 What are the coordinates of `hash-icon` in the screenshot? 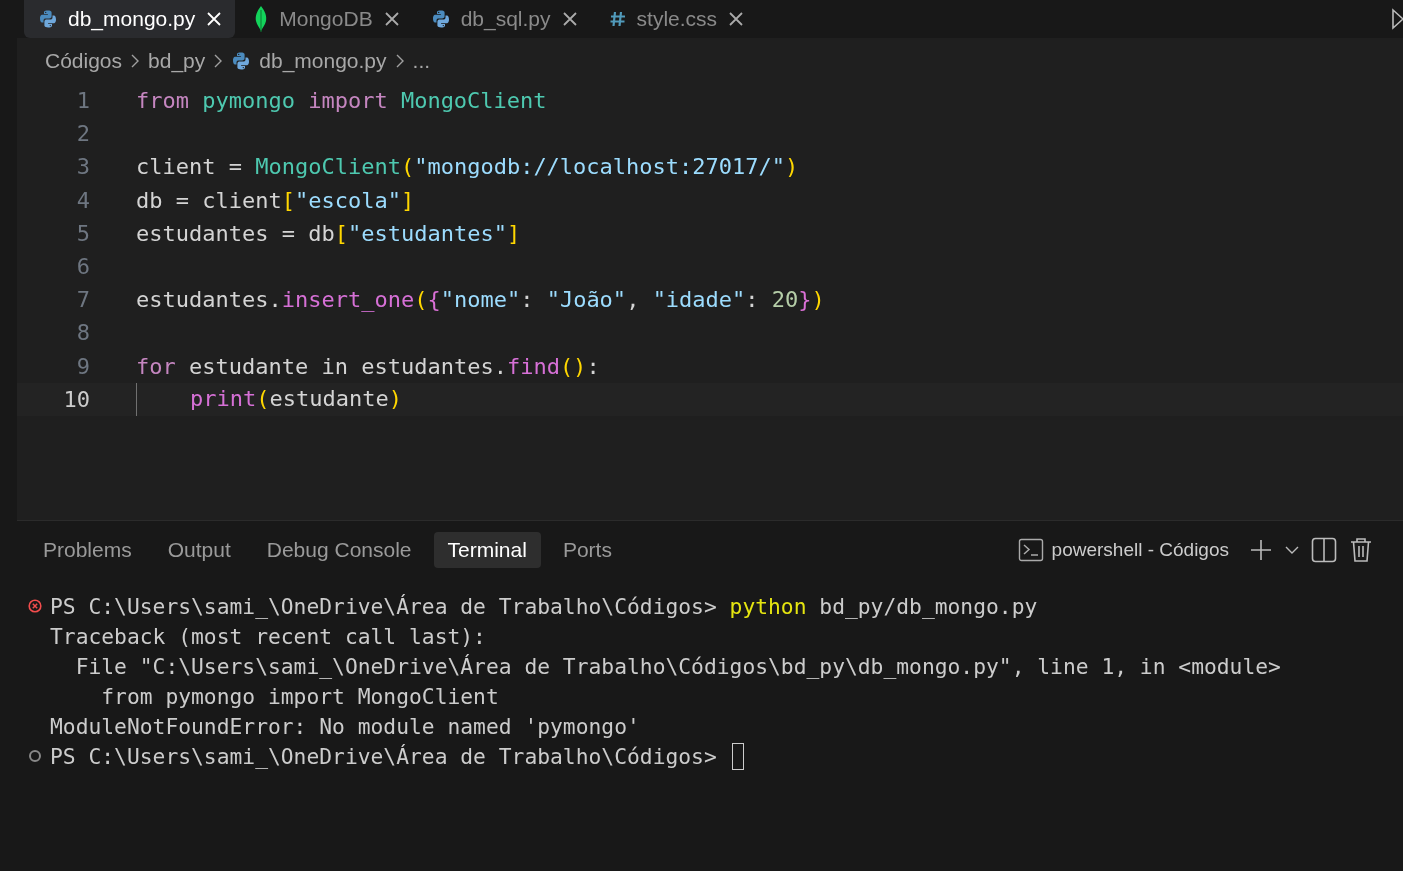 It's located at (617, 19).